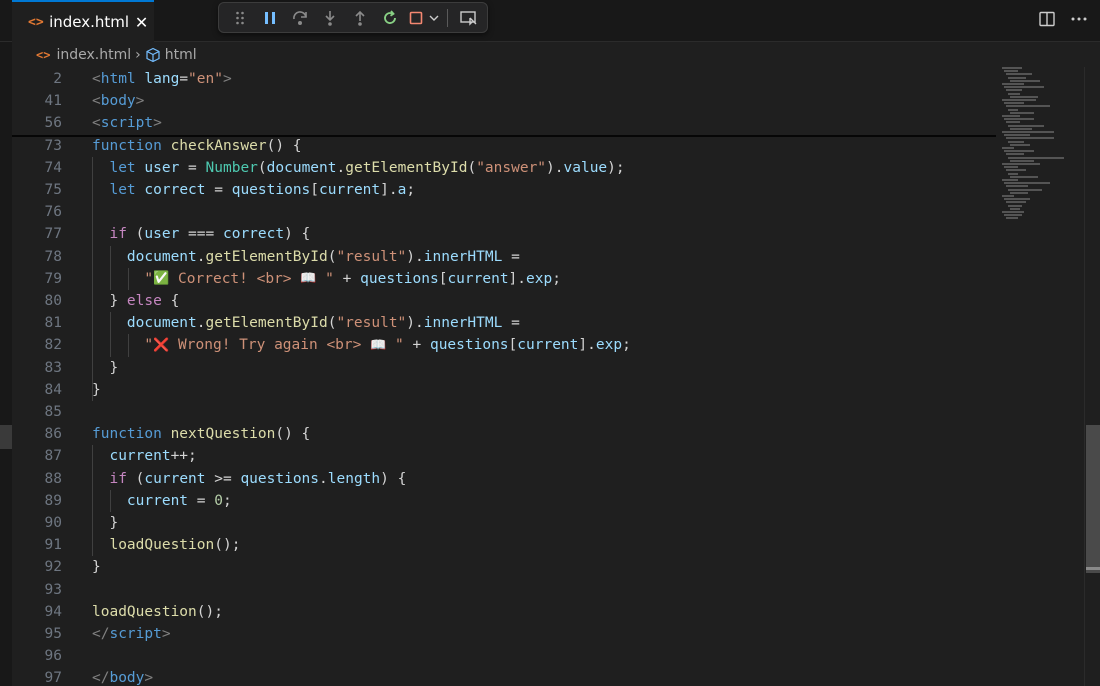  What do you see at coordinates (555, 167) in the screenshot?
I see `code-token: ).` at bounding box center [555, 167].